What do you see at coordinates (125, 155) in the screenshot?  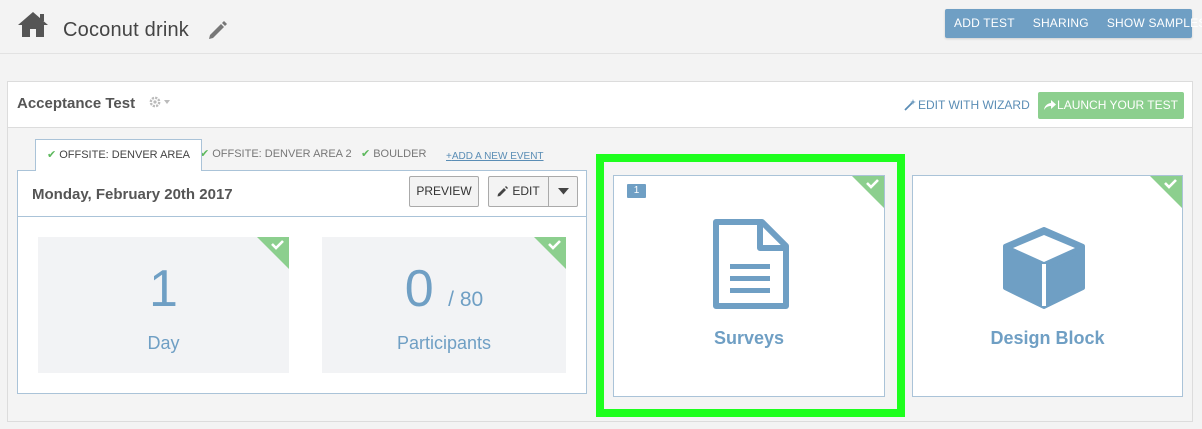 I see `tab-label: OFFSITE: DENVER AREA` at bounding box center [125, 155].